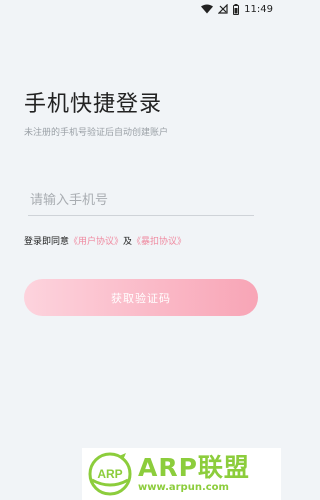 Image resolution: width=320 pixels, height=500 pixels. I want to click on agreement-text: 登录即同意《用户协议》及《暴扣协议》, so click(105, 240).